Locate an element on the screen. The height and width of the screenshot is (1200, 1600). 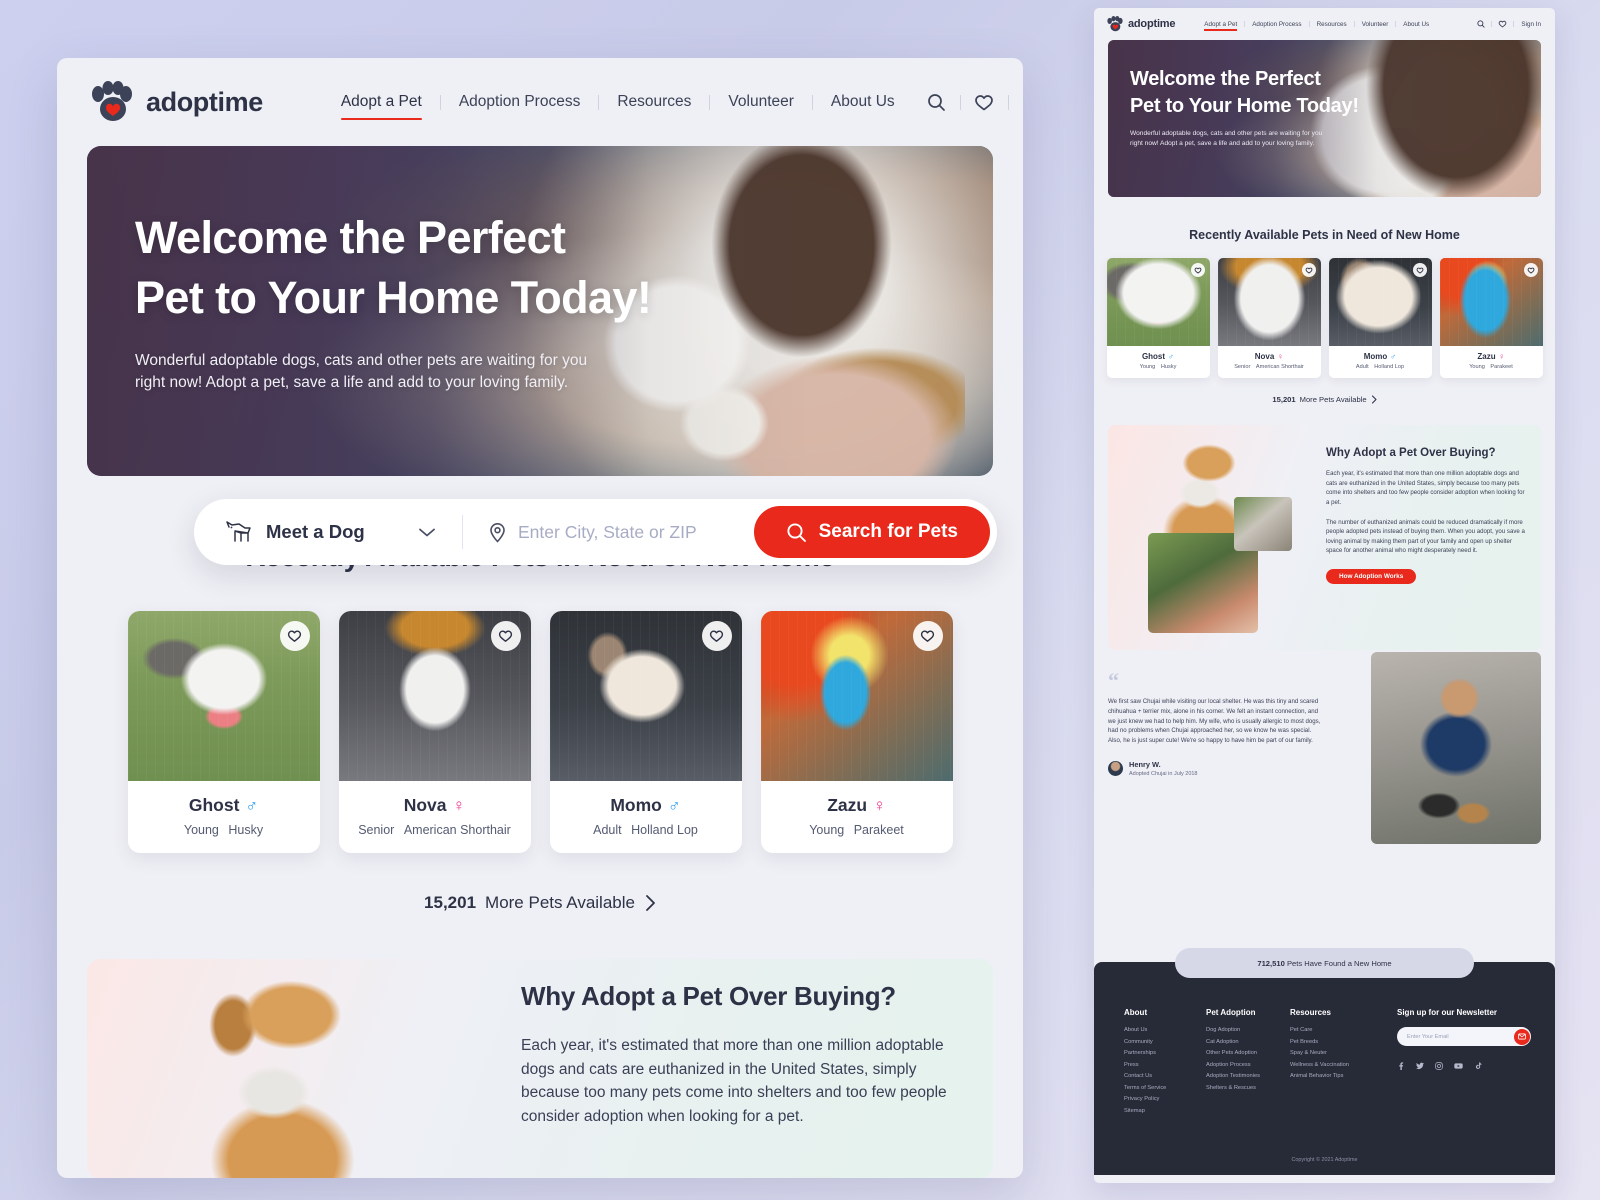
footer-link: Terms of Service is located at coordinates (1165, 1088).